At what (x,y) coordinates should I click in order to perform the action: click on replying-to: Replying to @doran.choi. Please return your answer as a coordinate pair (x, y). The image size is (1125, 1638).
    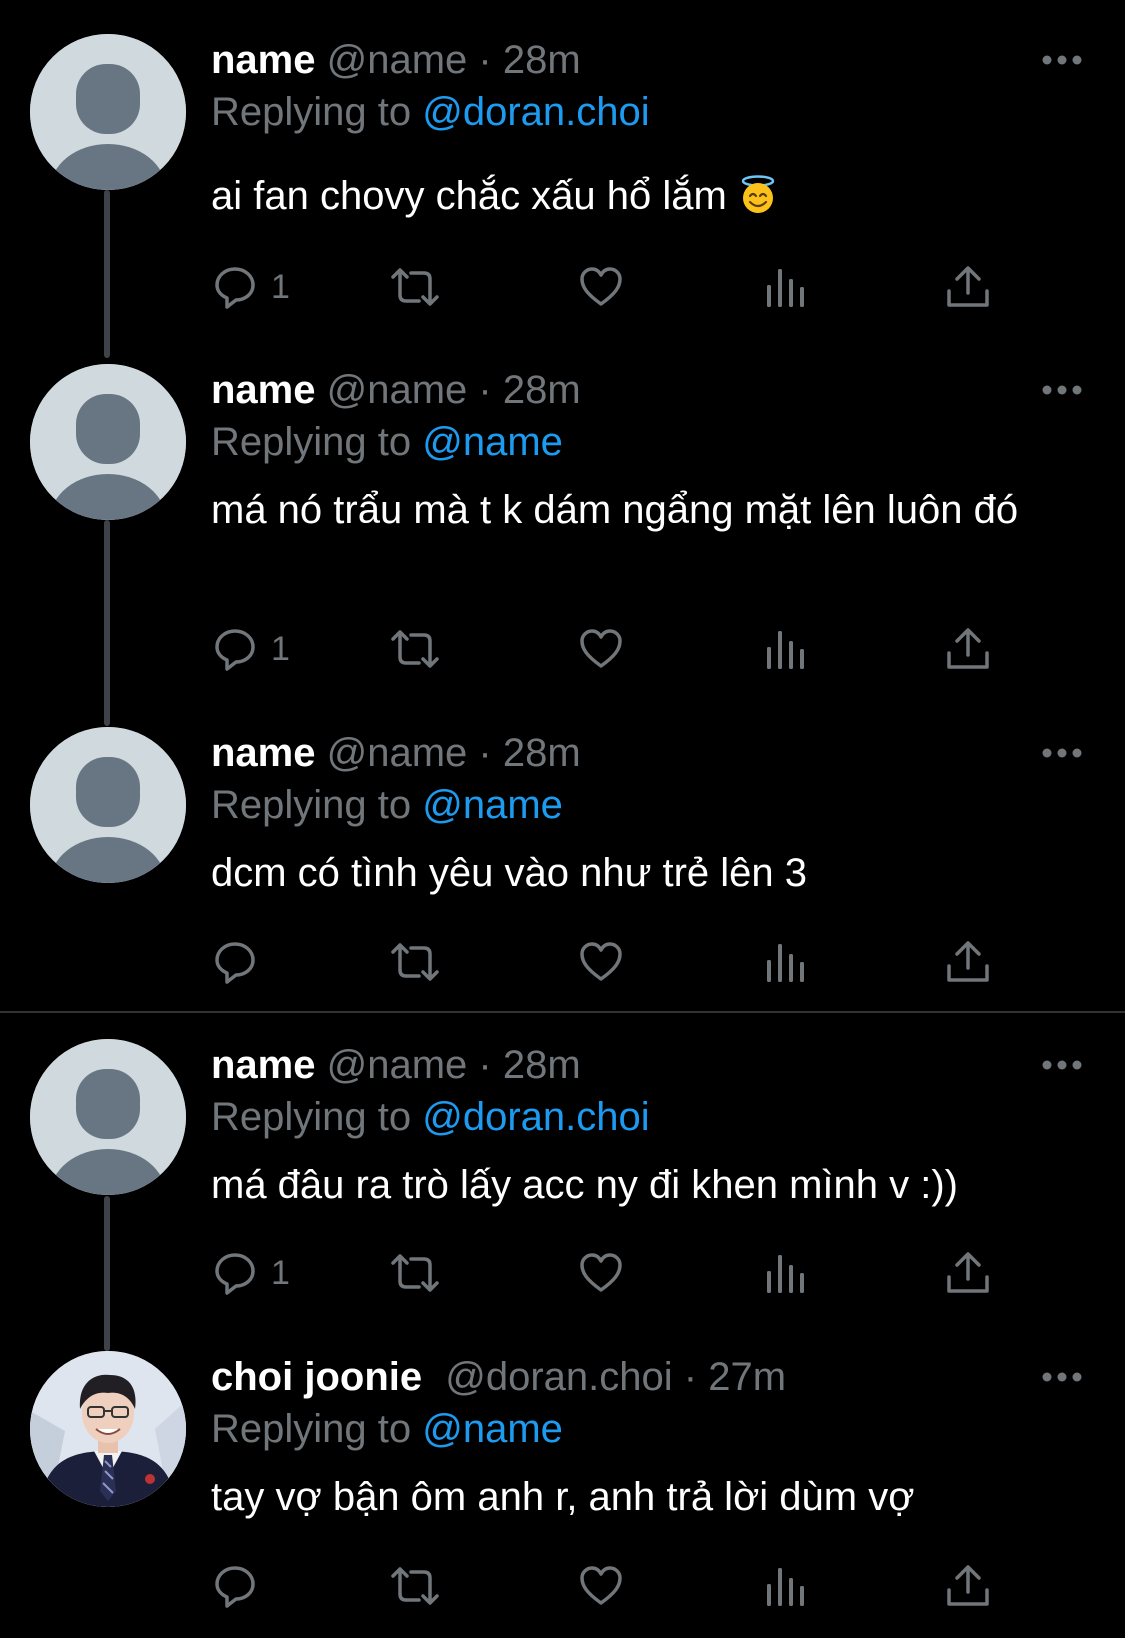
    Looking at the image, I should click on (430, 1117).